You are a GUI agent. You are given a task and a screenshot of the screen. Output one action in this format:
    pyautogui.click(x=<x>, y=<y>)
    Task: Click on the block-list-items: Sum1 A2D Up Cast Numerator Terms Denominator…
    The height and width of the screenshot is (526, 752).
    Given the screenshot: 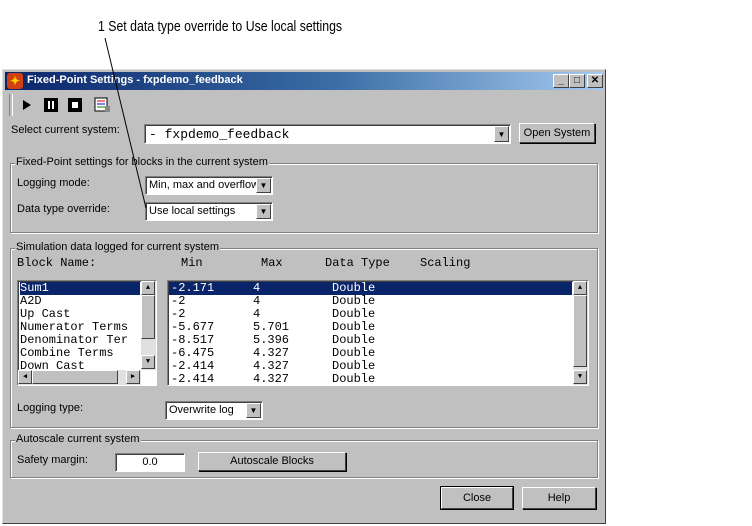 What is the action you would take?
    pyautogui.click(x=80, y=326)
    